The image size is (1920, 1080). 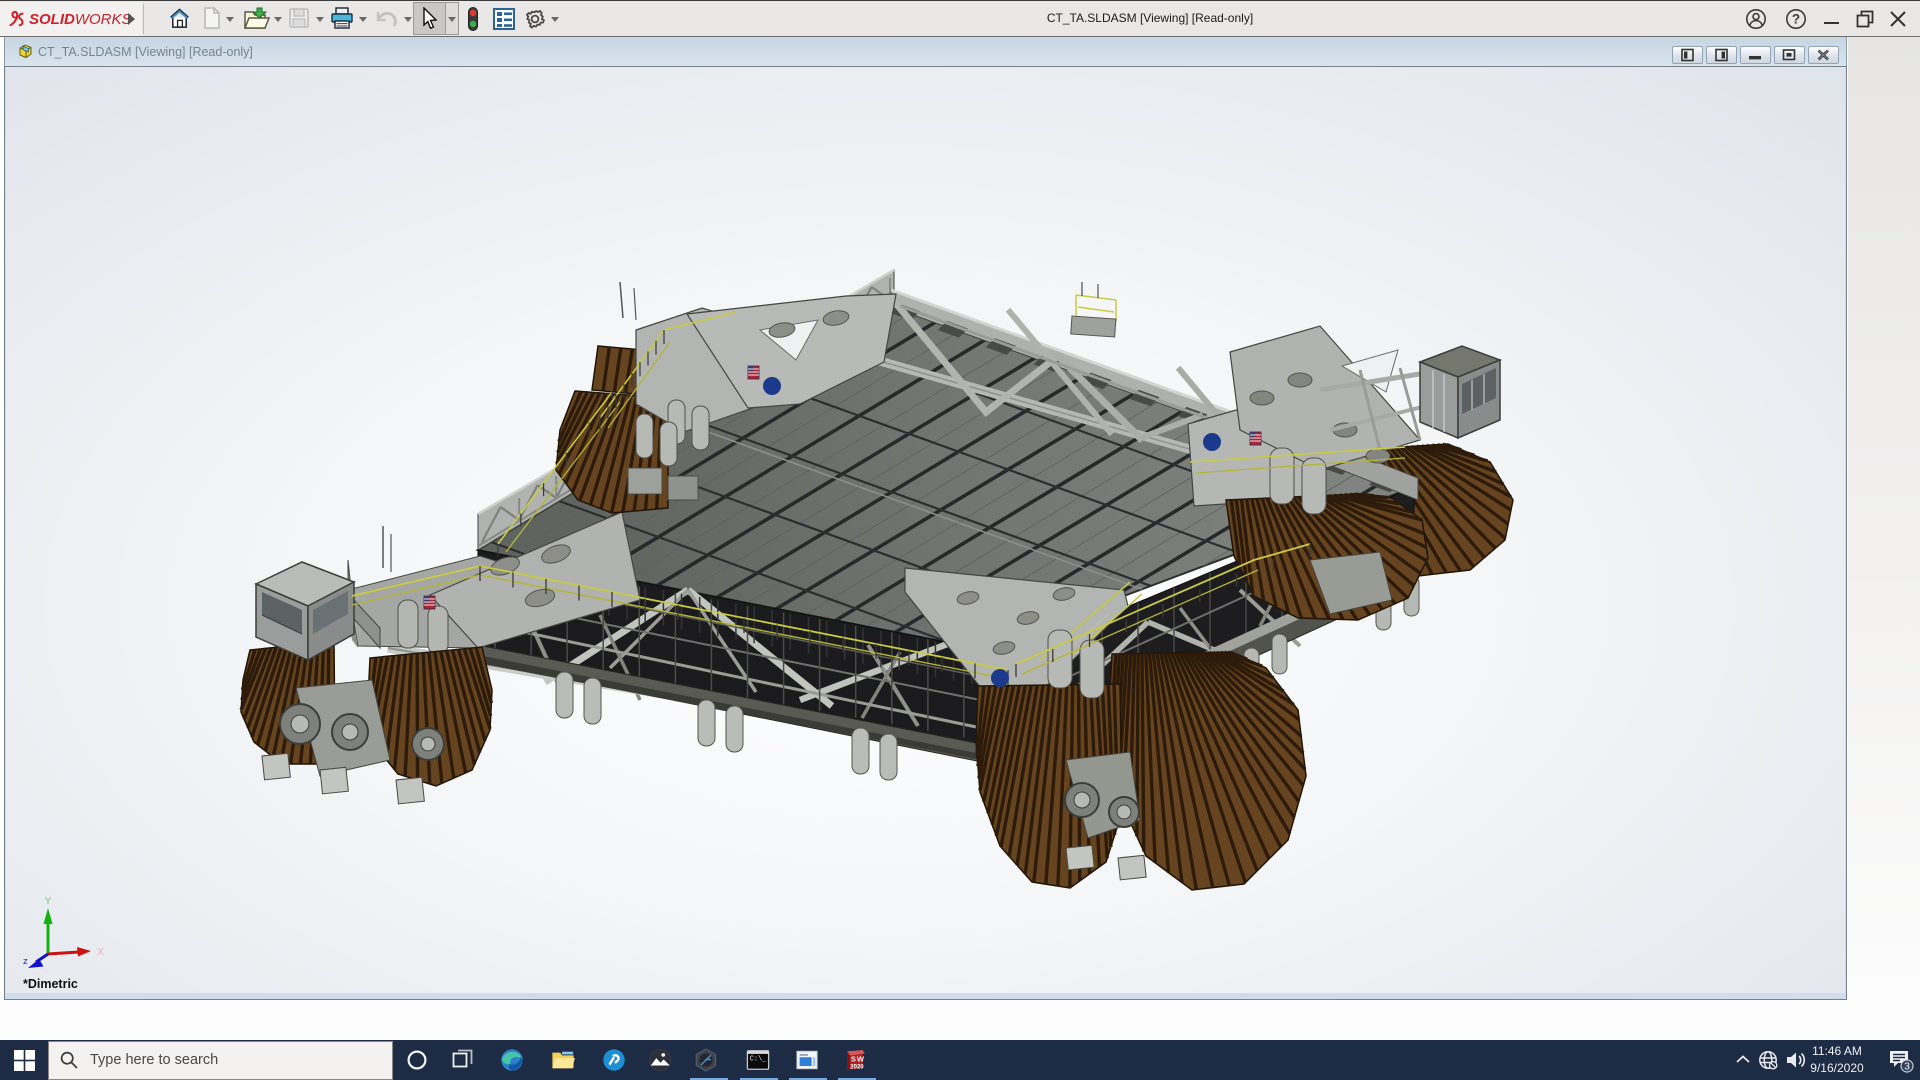 I want to click on svg-text: X, so click(x=100, y=952).